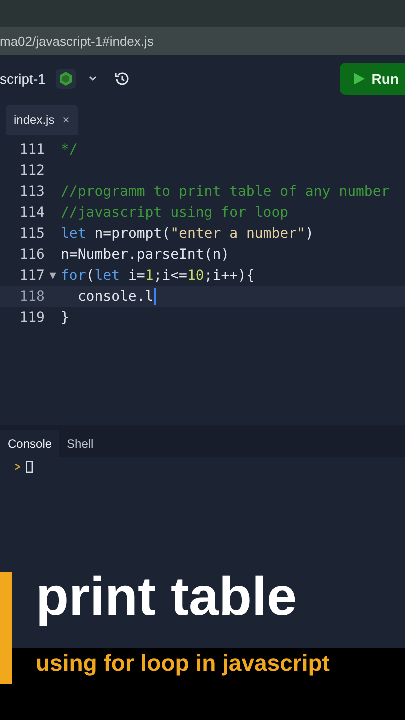 This screenshot has height=720, width=405. What do you see at coordinates (23, 79) in the screenshot?
I see `project-name: script-1` at bounding box center [23, 79].